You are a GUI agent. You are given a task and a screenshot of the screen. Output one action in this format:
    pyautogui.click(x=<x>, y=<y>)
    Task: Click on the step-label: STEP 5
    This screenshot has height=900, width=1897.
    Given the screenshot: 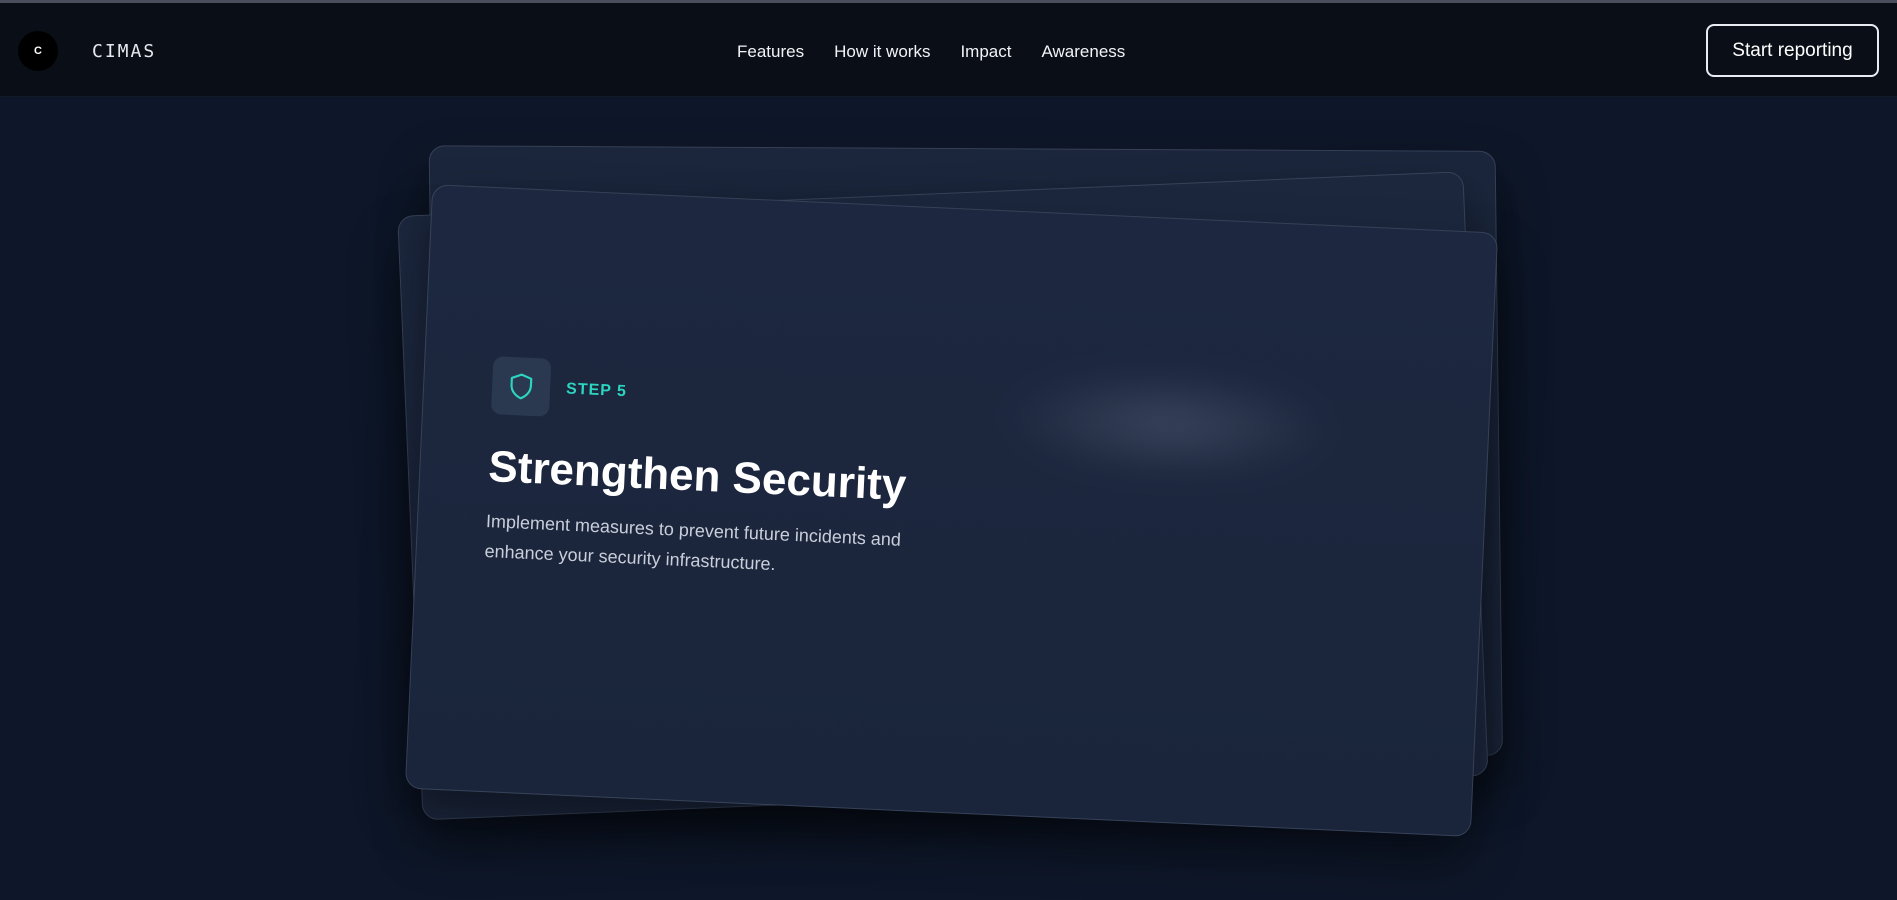 What is the action you would take?
    pyautogui.click(x=596, y=390)
    